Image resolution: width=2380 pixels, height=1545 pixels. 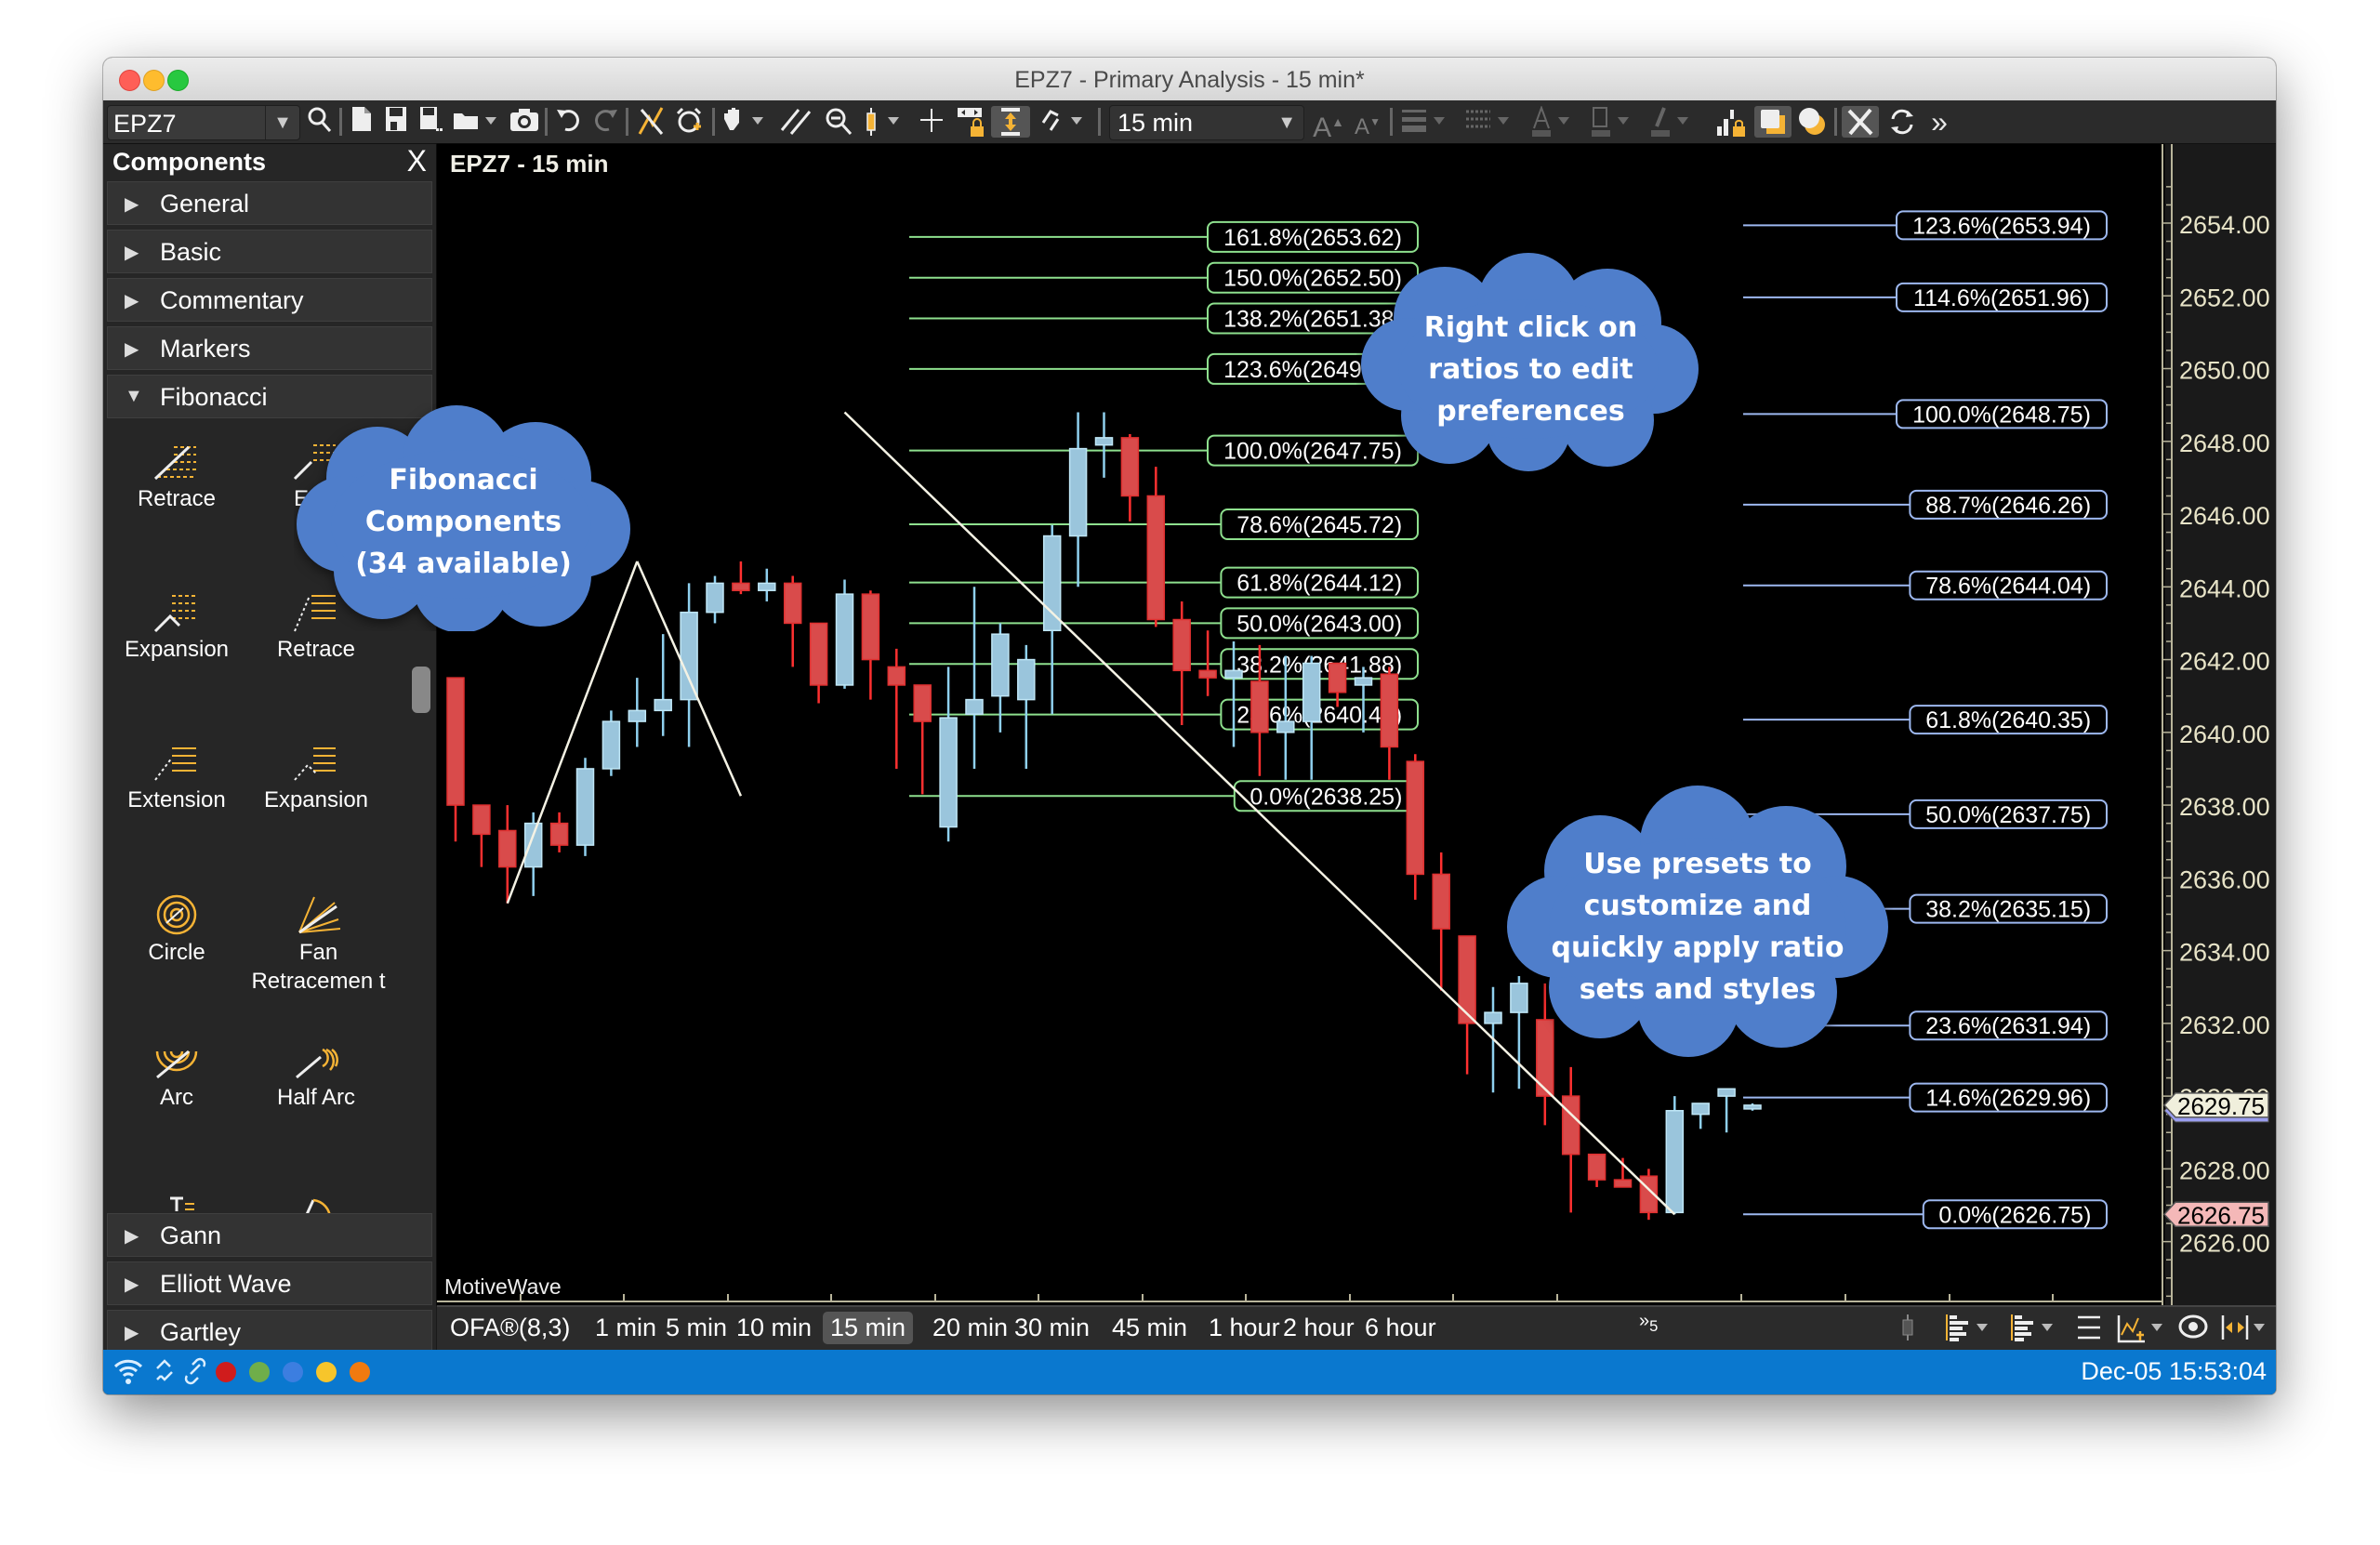 I want to click on fib-extension-dotted-item: Extension, so click(x=176, y=779).